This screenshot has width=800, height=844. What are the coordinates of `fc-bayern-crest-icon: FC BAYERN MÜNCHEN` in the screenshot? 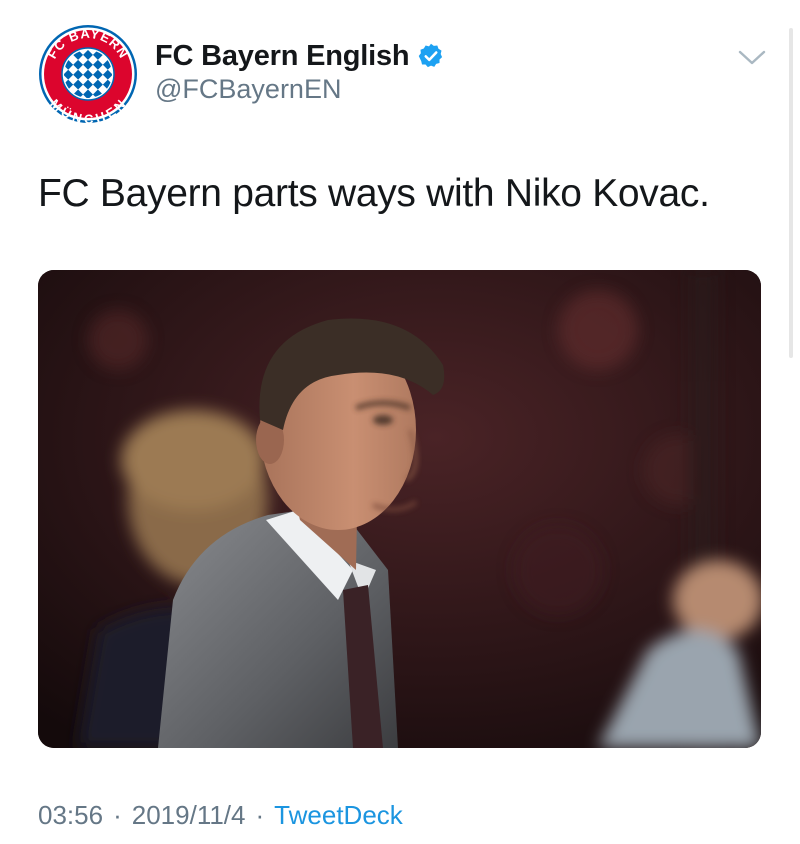 It's located at (88, 76).